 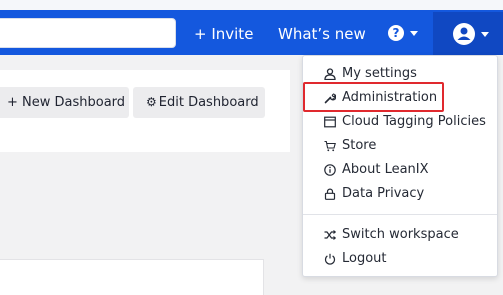 I want to click on menu-item-cloud-tagging-policies: Cloud Tagging Policies, so click(x=400, y=122).